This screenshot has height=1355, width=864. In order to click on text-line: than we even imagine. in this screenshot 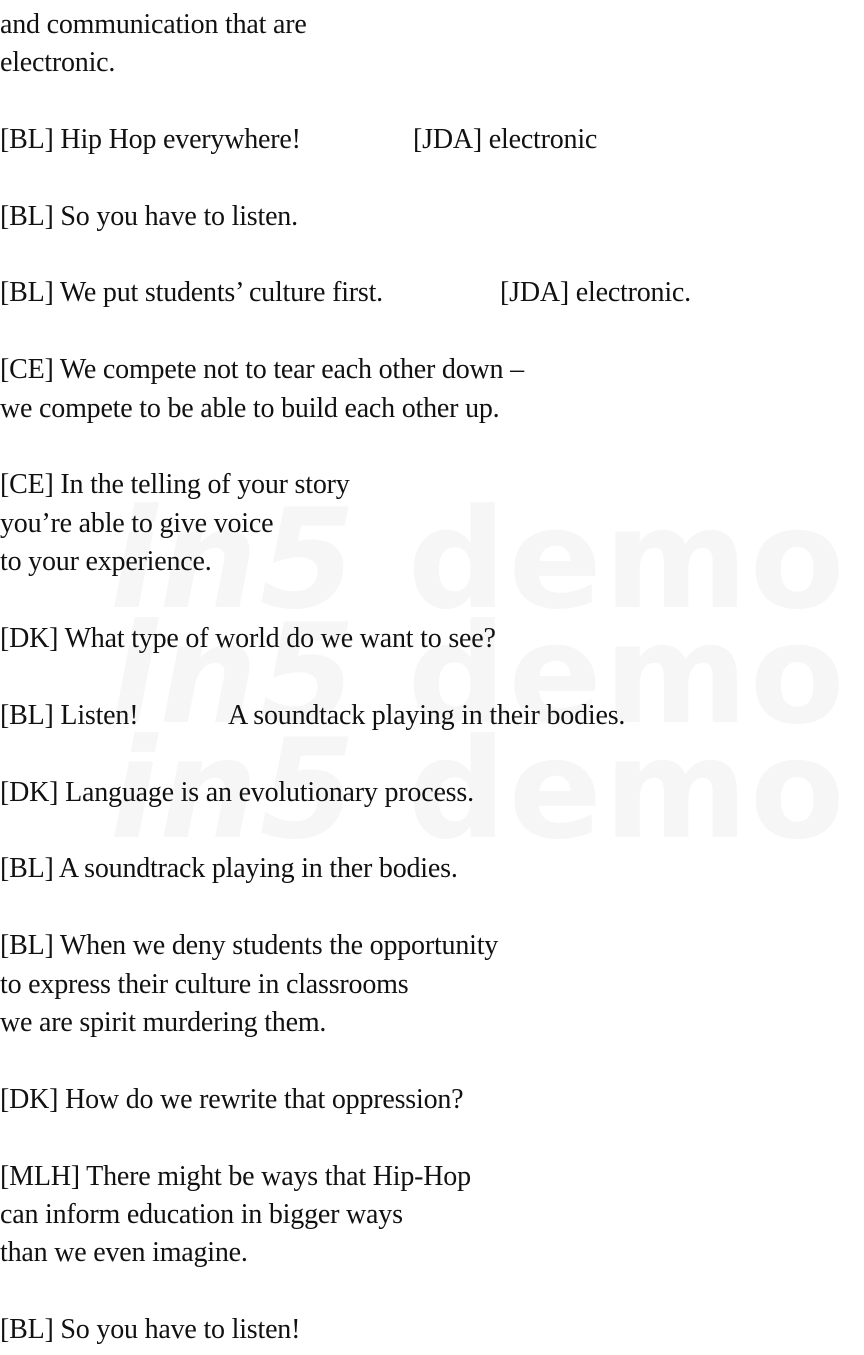, I will do `click(124, 1252)`.